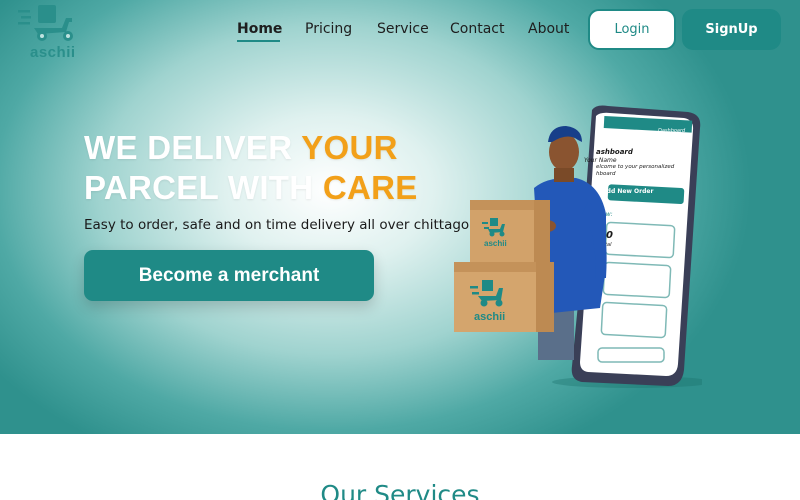  I want to click on brand-logo: aschii, so click(51, 32).